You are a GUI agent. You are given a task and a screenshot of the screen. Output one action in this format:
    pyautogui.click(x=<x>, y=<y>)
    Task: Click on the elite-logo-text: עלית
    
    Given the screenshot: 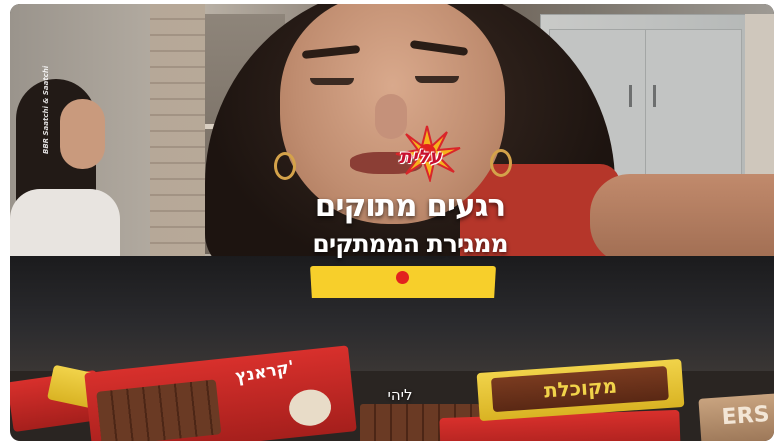 What is the action you would take?
    pyautogui.click(x=420, y=157)
    